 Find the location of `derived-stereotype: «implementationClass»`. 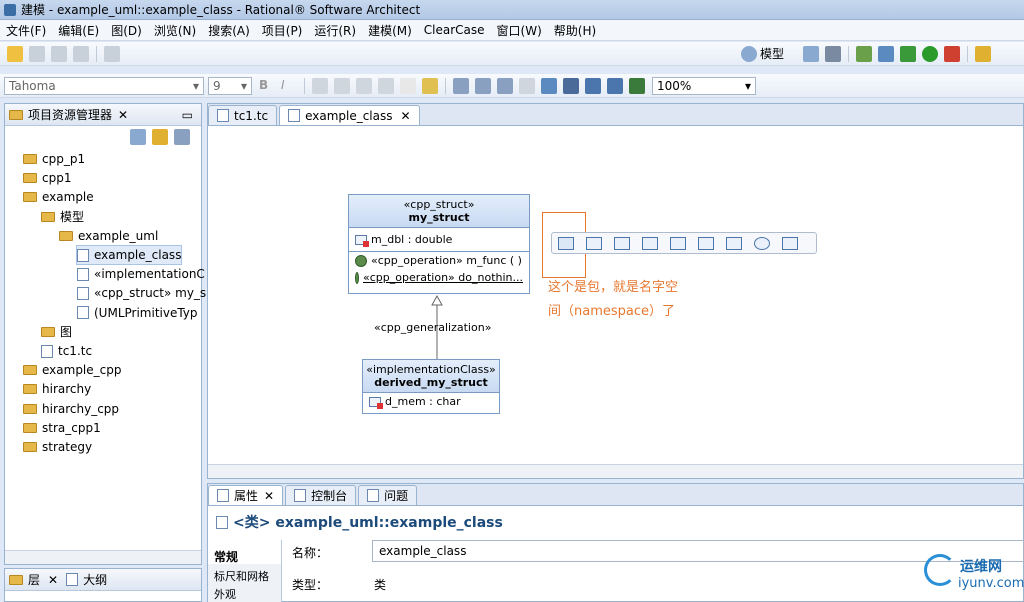

derived-stereotype: «implementationClass» is located at coordinates (431, 369).